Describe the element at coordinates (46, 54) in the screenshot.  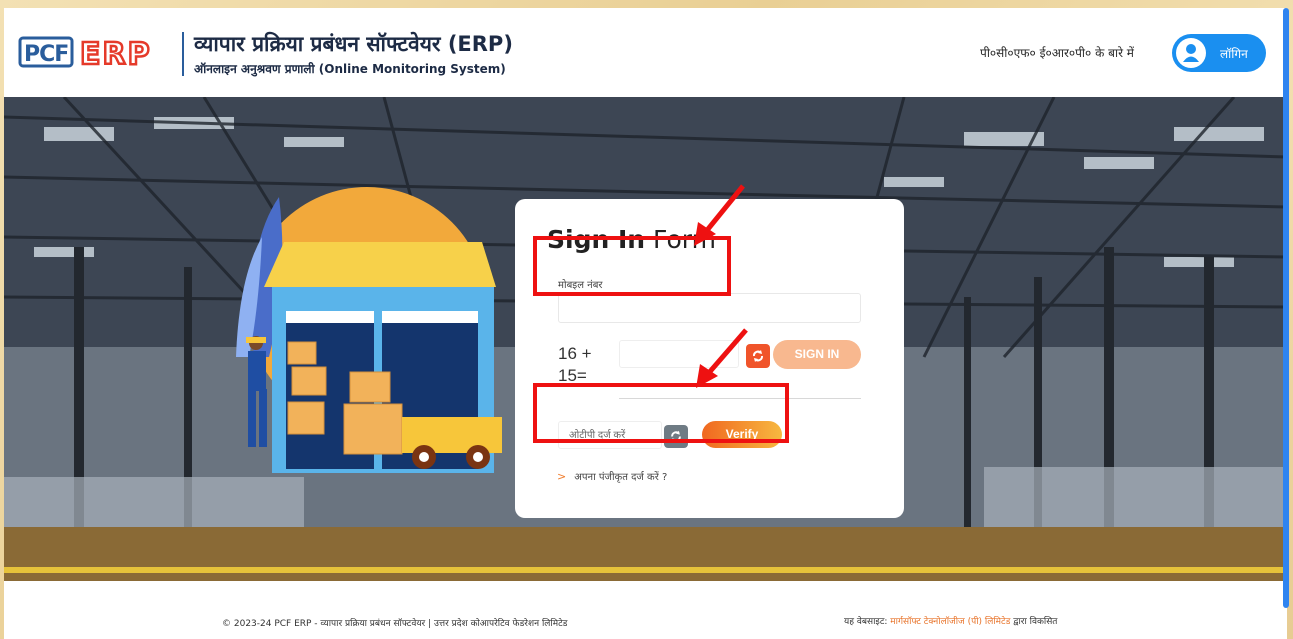
I see `svg-text: PCF` at that location.